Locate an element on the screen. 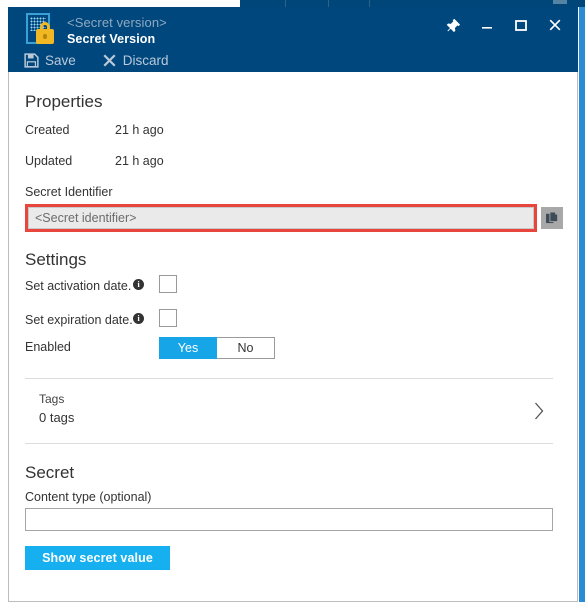 This screenshot has height=602, width=585. top-strip-blank is located at coordinates (120, 3).